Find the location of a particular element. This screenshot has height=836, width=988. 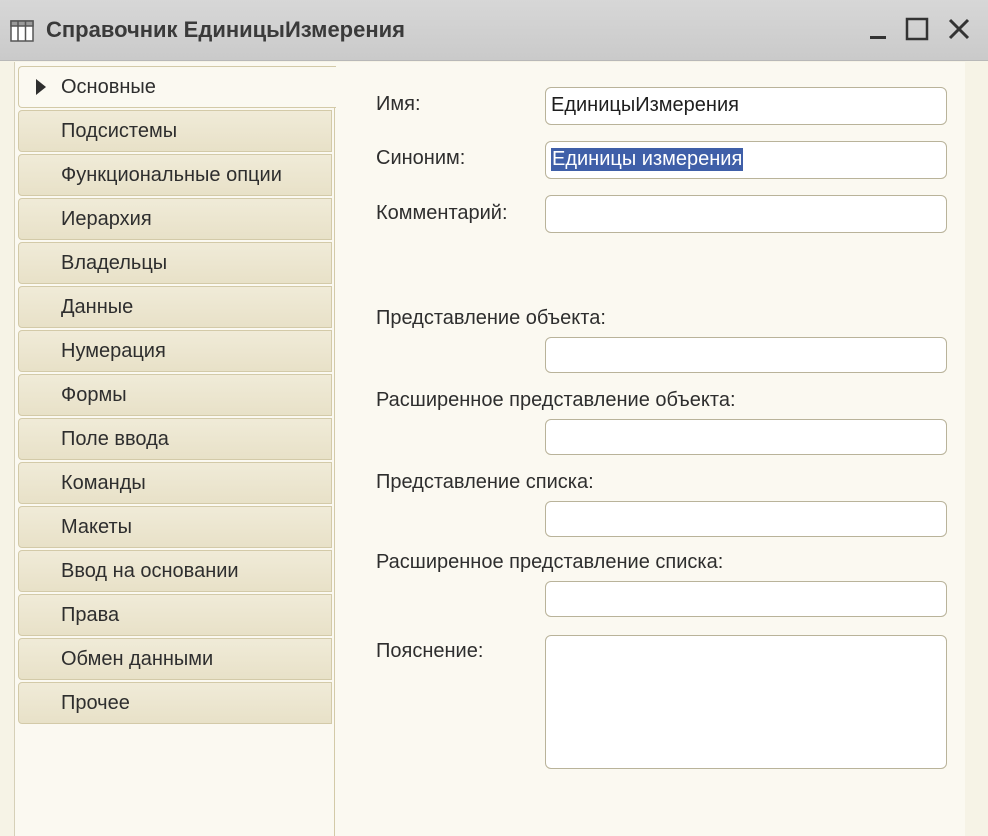

synonym-label: Синоним: is located at coordinates (421, 158).